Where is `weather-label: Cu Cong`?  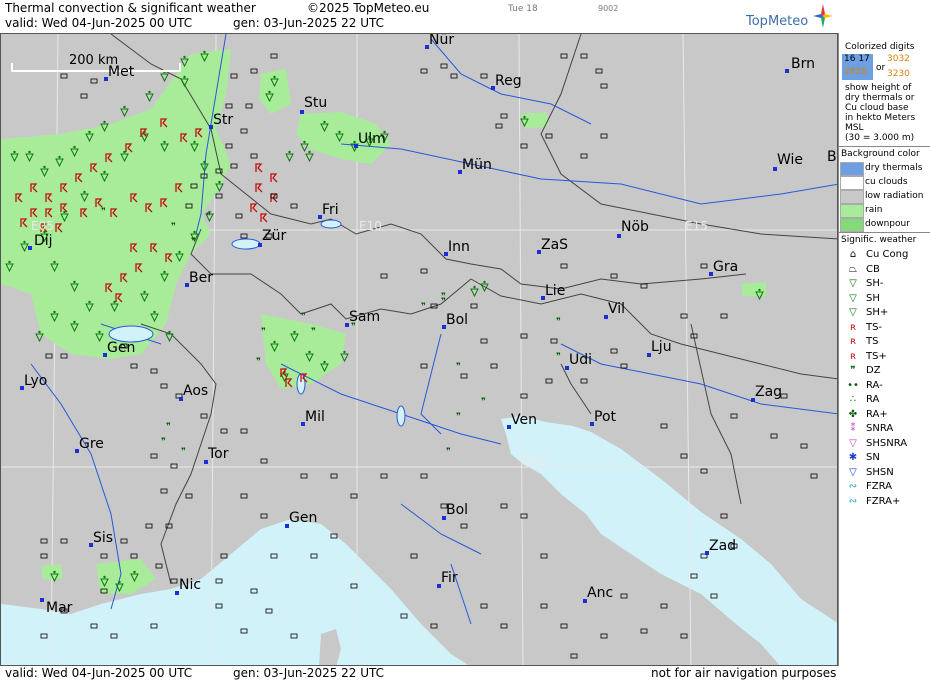
weather-label: Cu Cong is located at coordinates (887, 254).